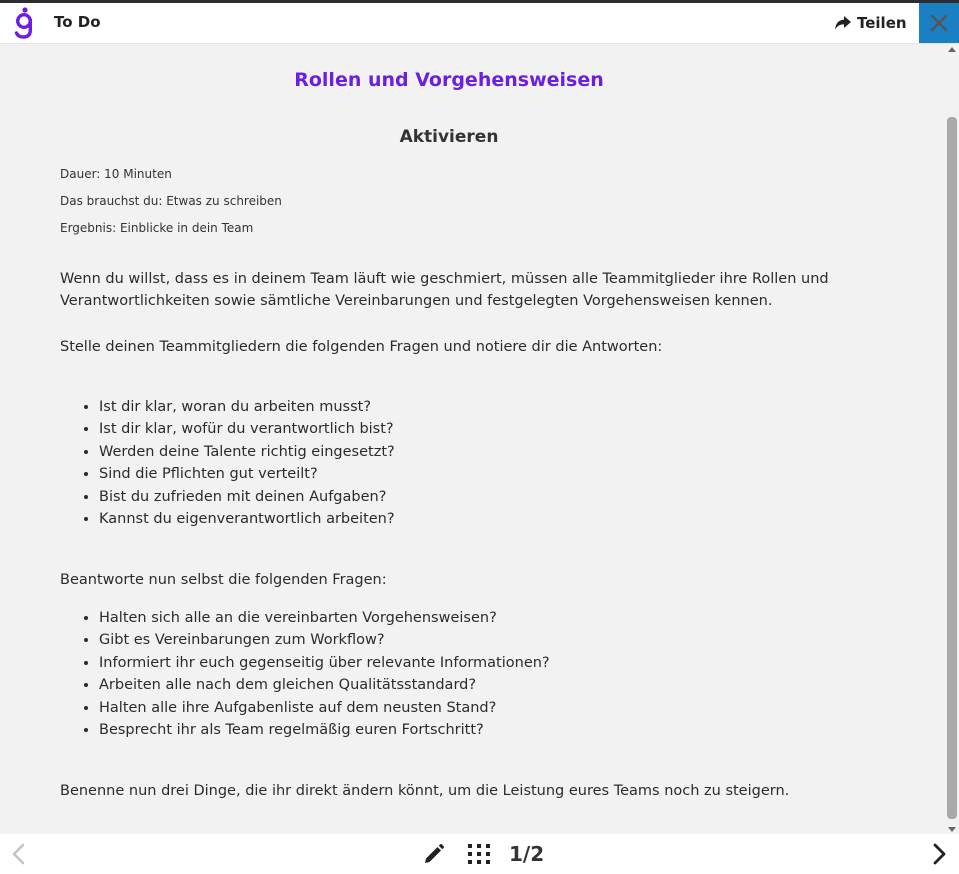  What do you see at coordinates (952, 468) in the screenshot?
I see `scrollbar-thumb` at bounding box center [952, 468].